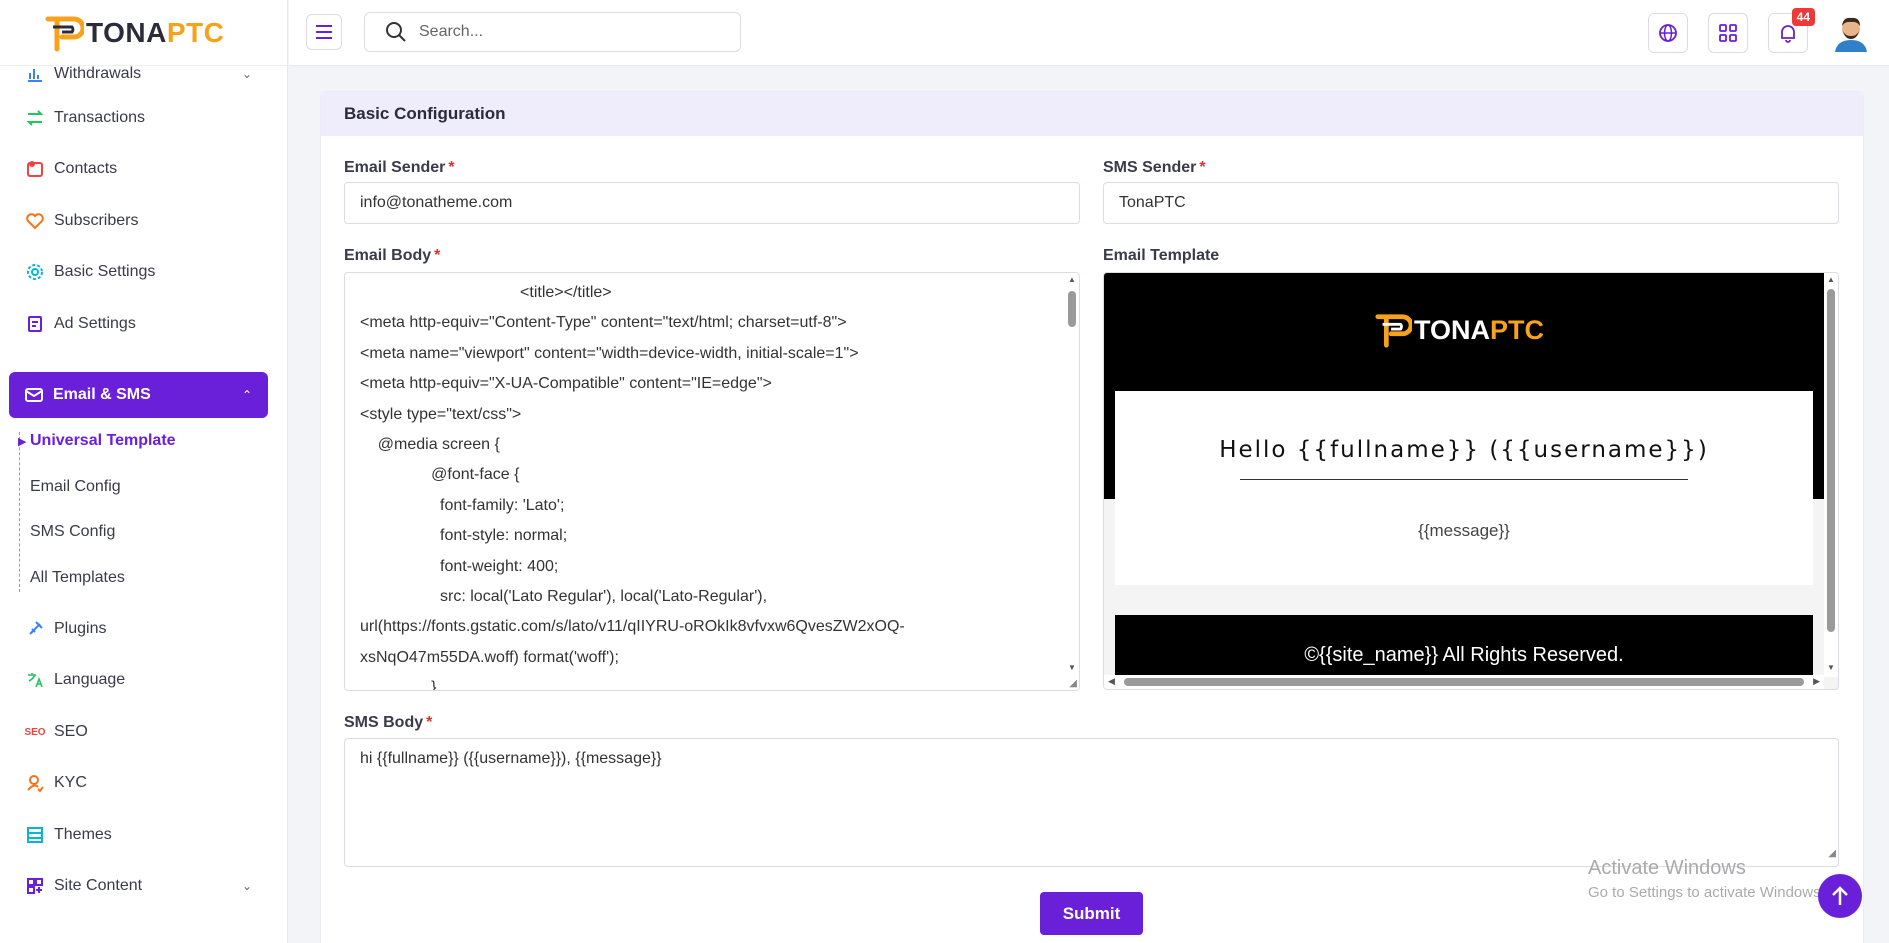 This screenshot has width=1889, height=943. What do you see at coordinates (1111, 681) in the screenshot?
I see `scroll-left-icon: ◀` at bounding box center [1111, 681].